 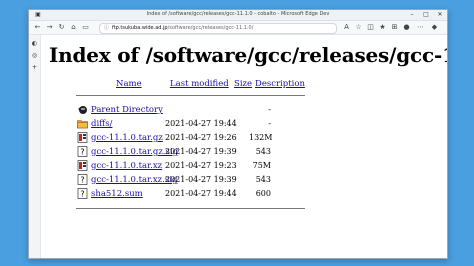 I want to click on home-button: ⌂, so click(x=73, y=27).